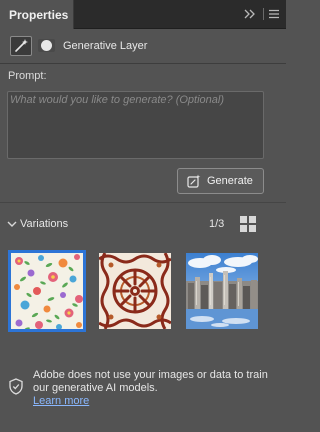 This screenshot has height=432, width=320. What do you see at coordinates (134, 125) in the screenshot?
I see `prompt-input` at bounding box center [134, 125].